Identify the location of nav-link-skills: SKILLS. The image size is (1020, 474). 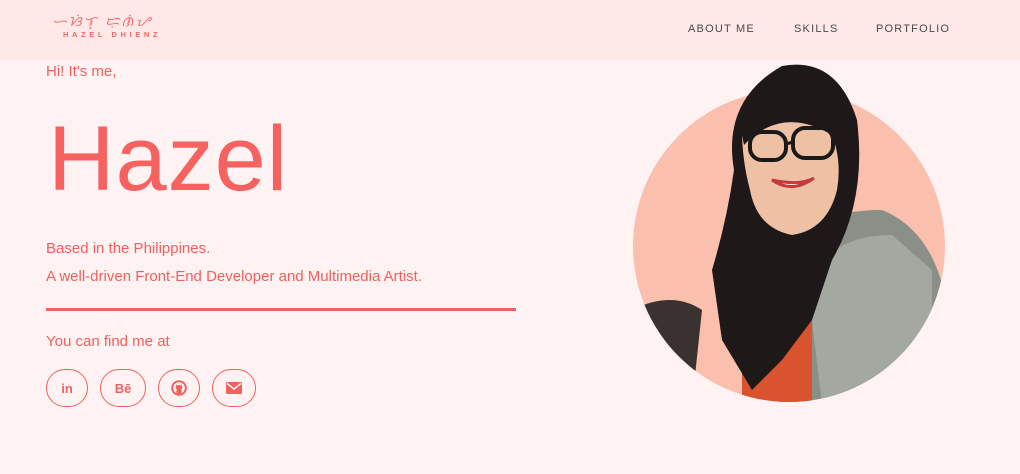
(816, 29).